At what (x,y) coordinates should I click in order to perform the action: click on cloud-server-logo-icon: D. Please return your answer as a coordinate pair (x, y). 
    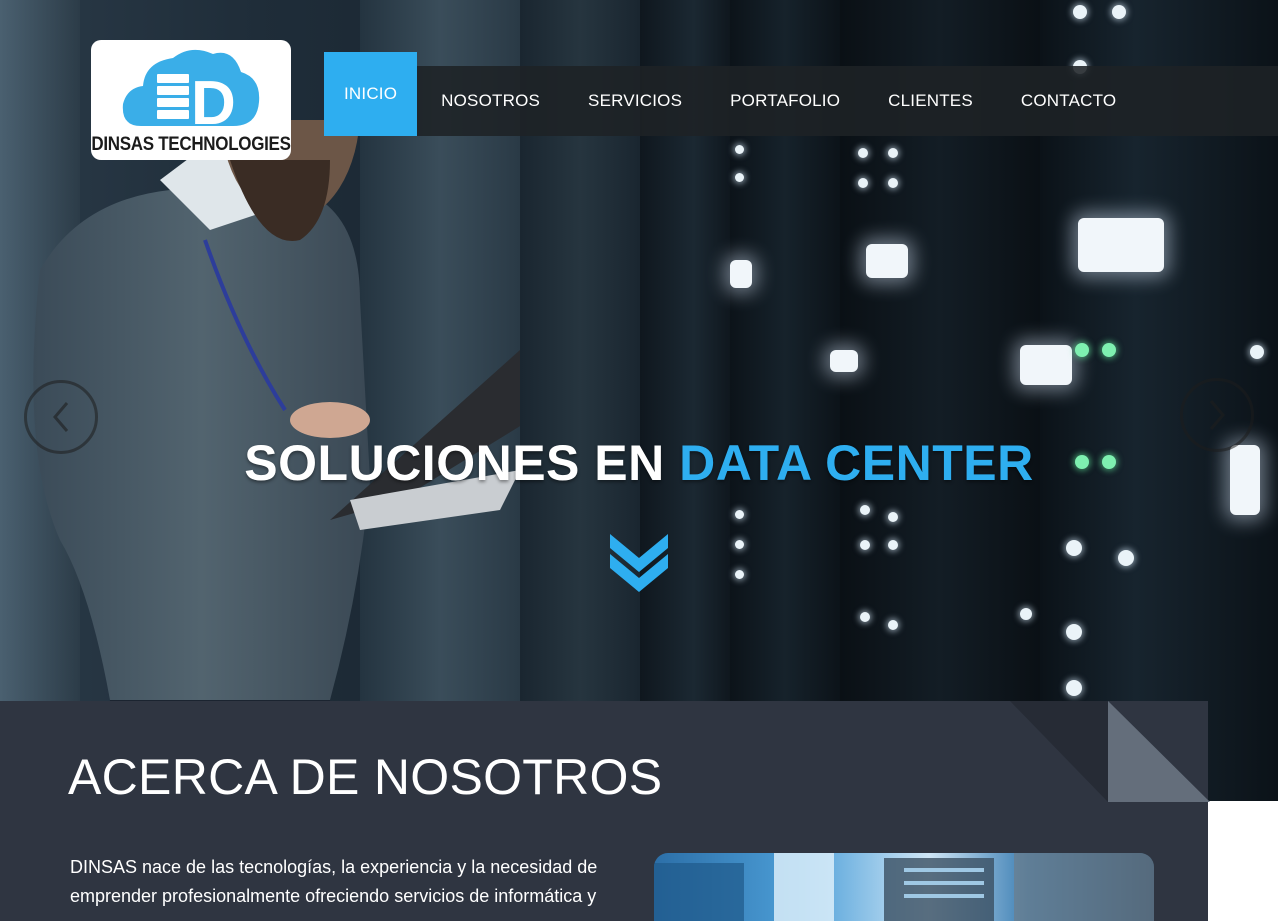
    Looking at the image, I should click on (191, 90).